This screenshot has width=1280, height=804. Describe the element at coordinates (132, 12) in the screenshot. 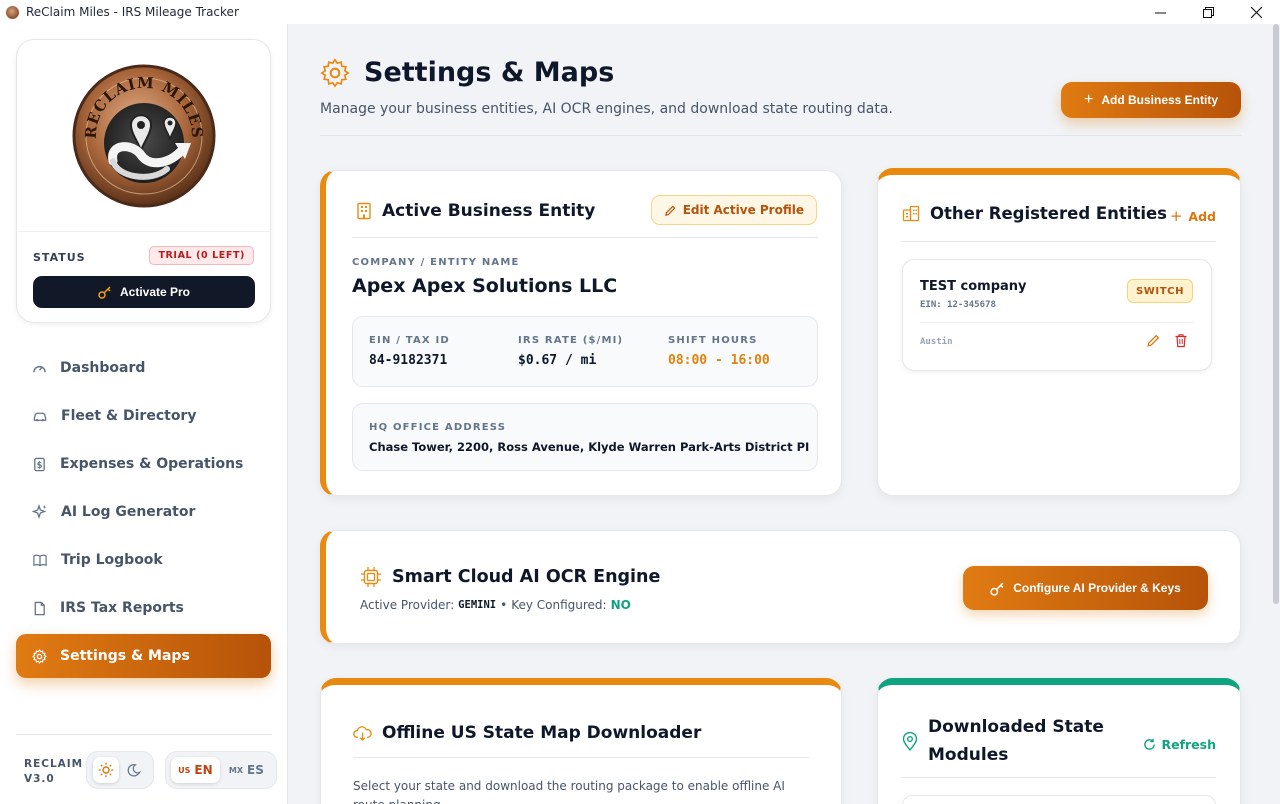

I see `window-title: ReClaim Miles - IRS Mileage Tracker` at that location.